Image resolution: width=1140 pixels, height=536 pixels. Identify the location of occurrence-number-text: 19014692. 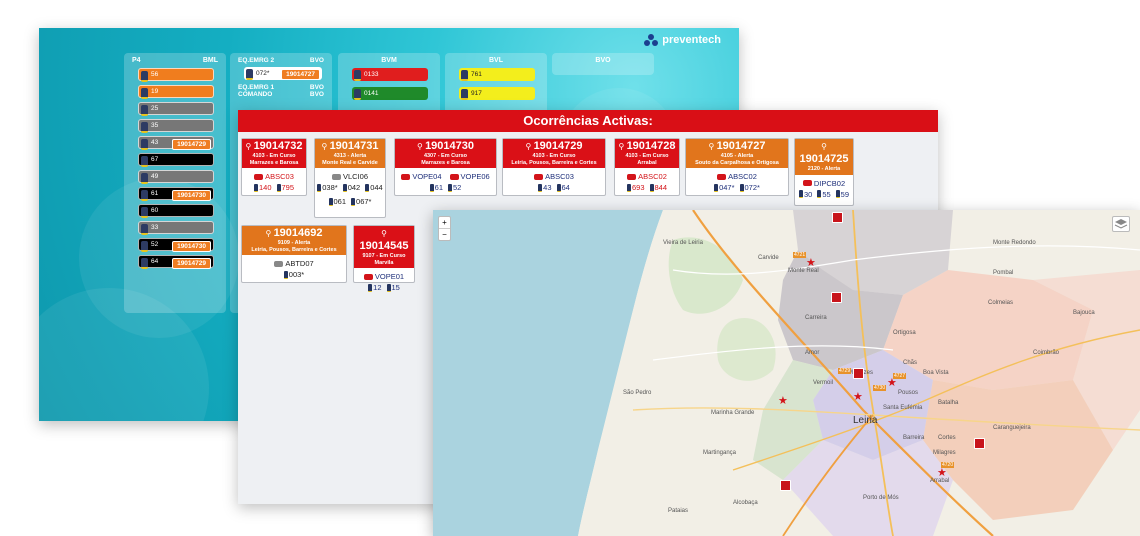
(298, 233).